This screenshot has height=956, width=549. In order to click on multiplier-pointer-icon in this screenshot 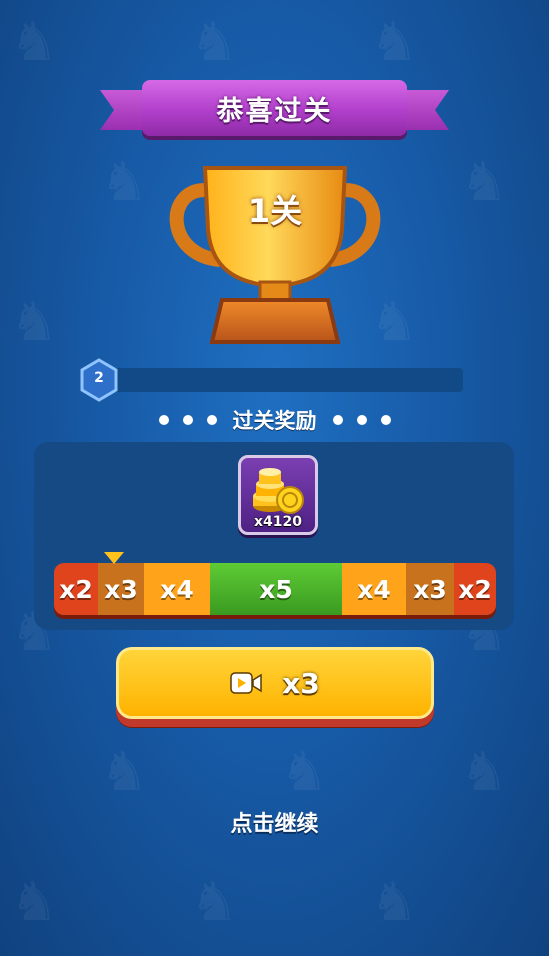, I will do `click(114, 558)`.